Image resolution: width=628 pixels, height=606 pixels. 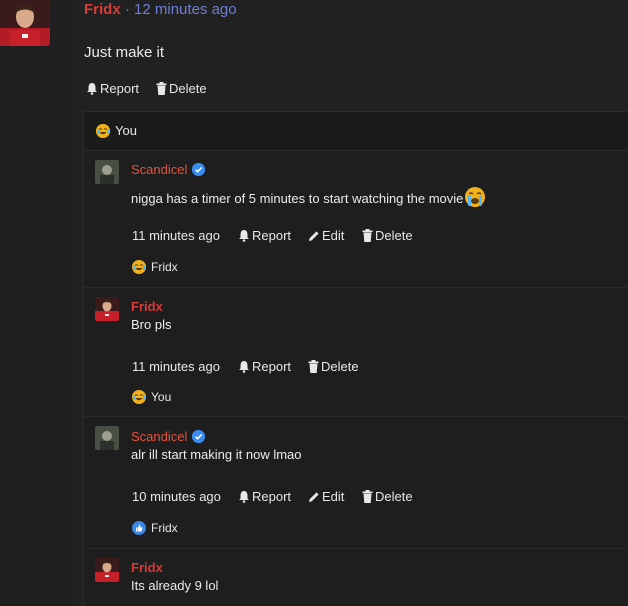 What do you see at coordinates (185, 9) in the screenshot?
I see `post-time: 12 minutes ago` at bounding box center [185, 9].